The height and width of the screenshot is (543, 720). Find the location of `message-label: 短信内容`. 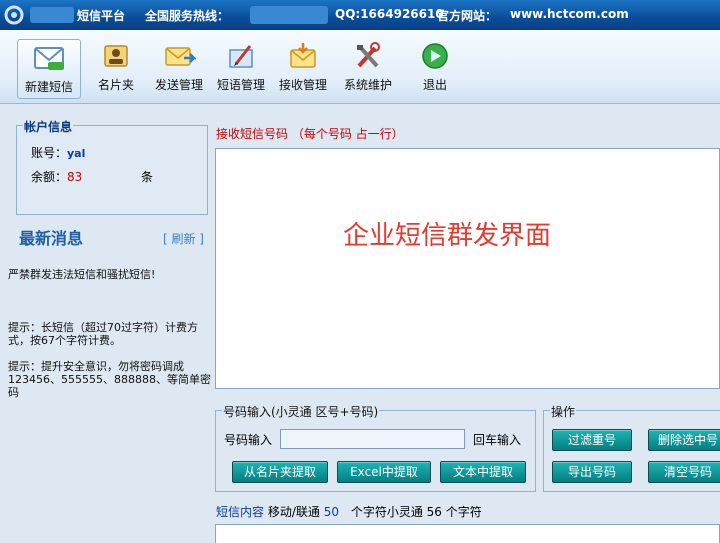

message-label: 短信内容 is located at coordinates (240, 512).